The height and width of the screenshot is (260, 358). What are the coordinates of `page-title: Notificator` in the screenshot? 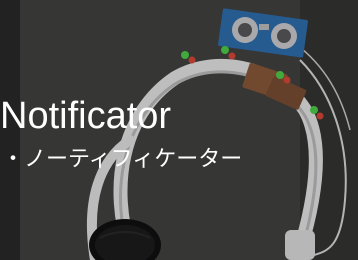 It's located at (86, 116).